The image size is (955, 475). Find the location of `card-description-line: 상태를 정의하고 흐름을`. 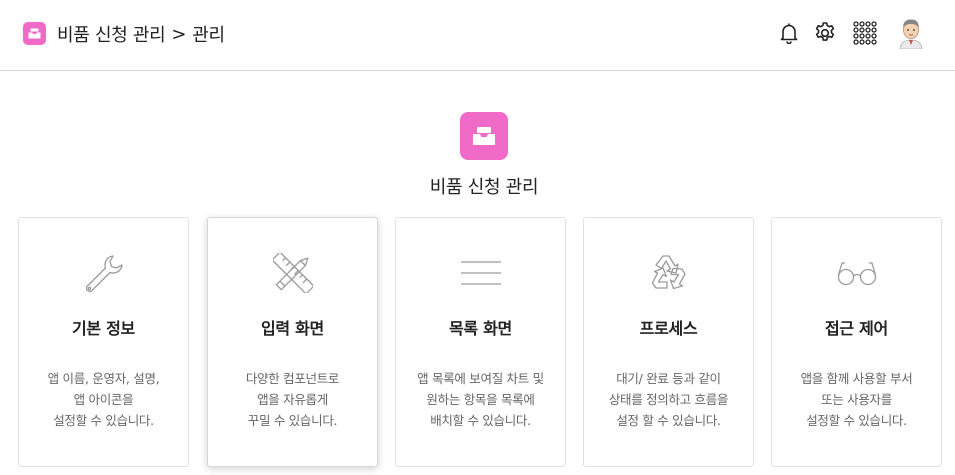

card-description-line: 상태를 정의하고 흐름을 is located at coordinates (668, 399).